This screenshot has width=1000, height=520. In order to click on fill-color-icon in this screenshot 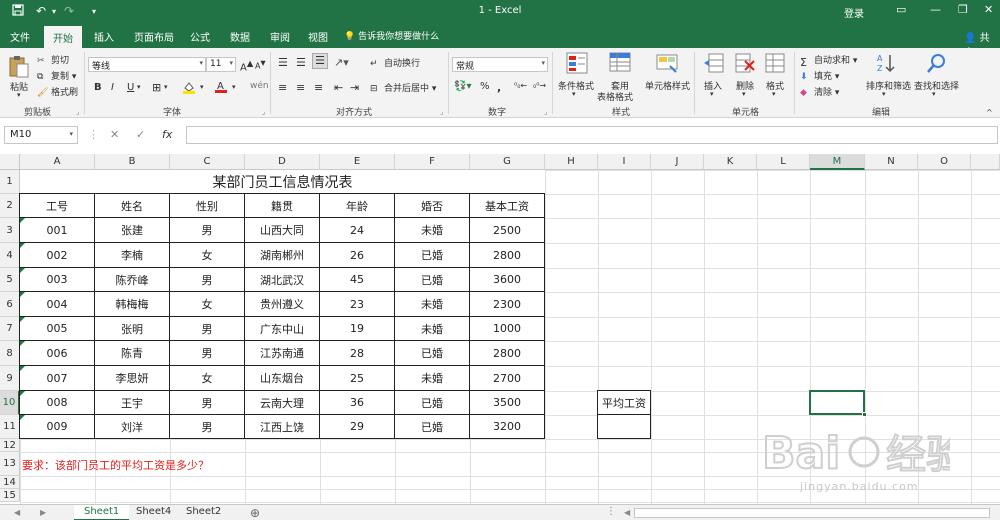, I will do `click(189, 88)`.